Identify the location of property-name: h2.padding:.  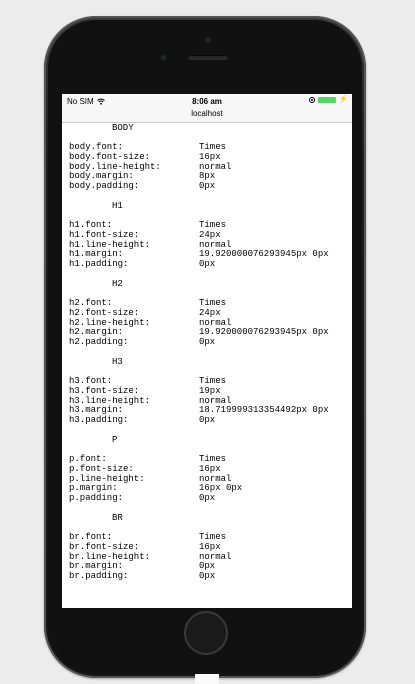
(99, 342).